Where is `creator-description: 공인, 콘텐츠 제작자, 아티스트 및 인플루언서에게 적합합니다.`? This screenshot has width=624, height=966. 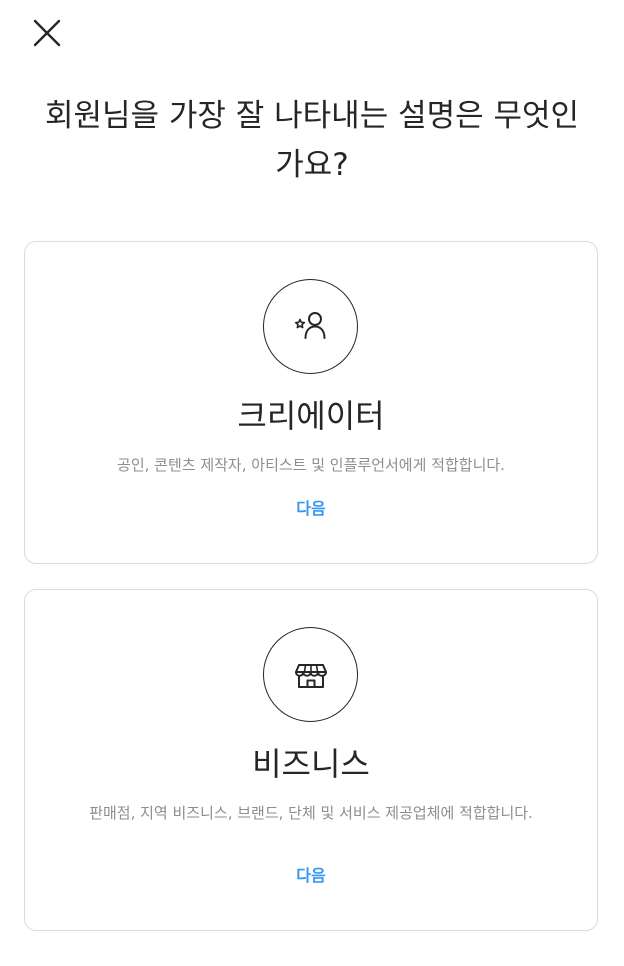 creator-description: 공인, 콘텐츠 제작자, 아티스트 및 인플루언서에게 적합합니다. is located at coordinates (311, 465).